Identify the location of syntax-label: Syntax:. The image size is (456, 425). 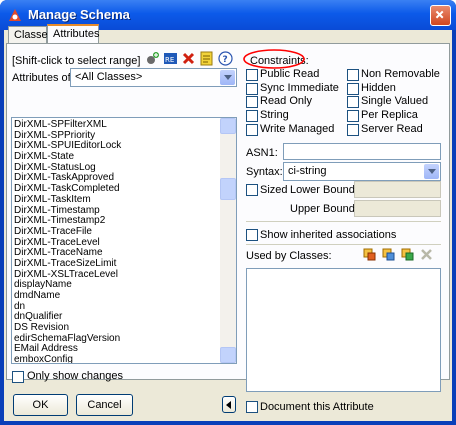
(264, 172).